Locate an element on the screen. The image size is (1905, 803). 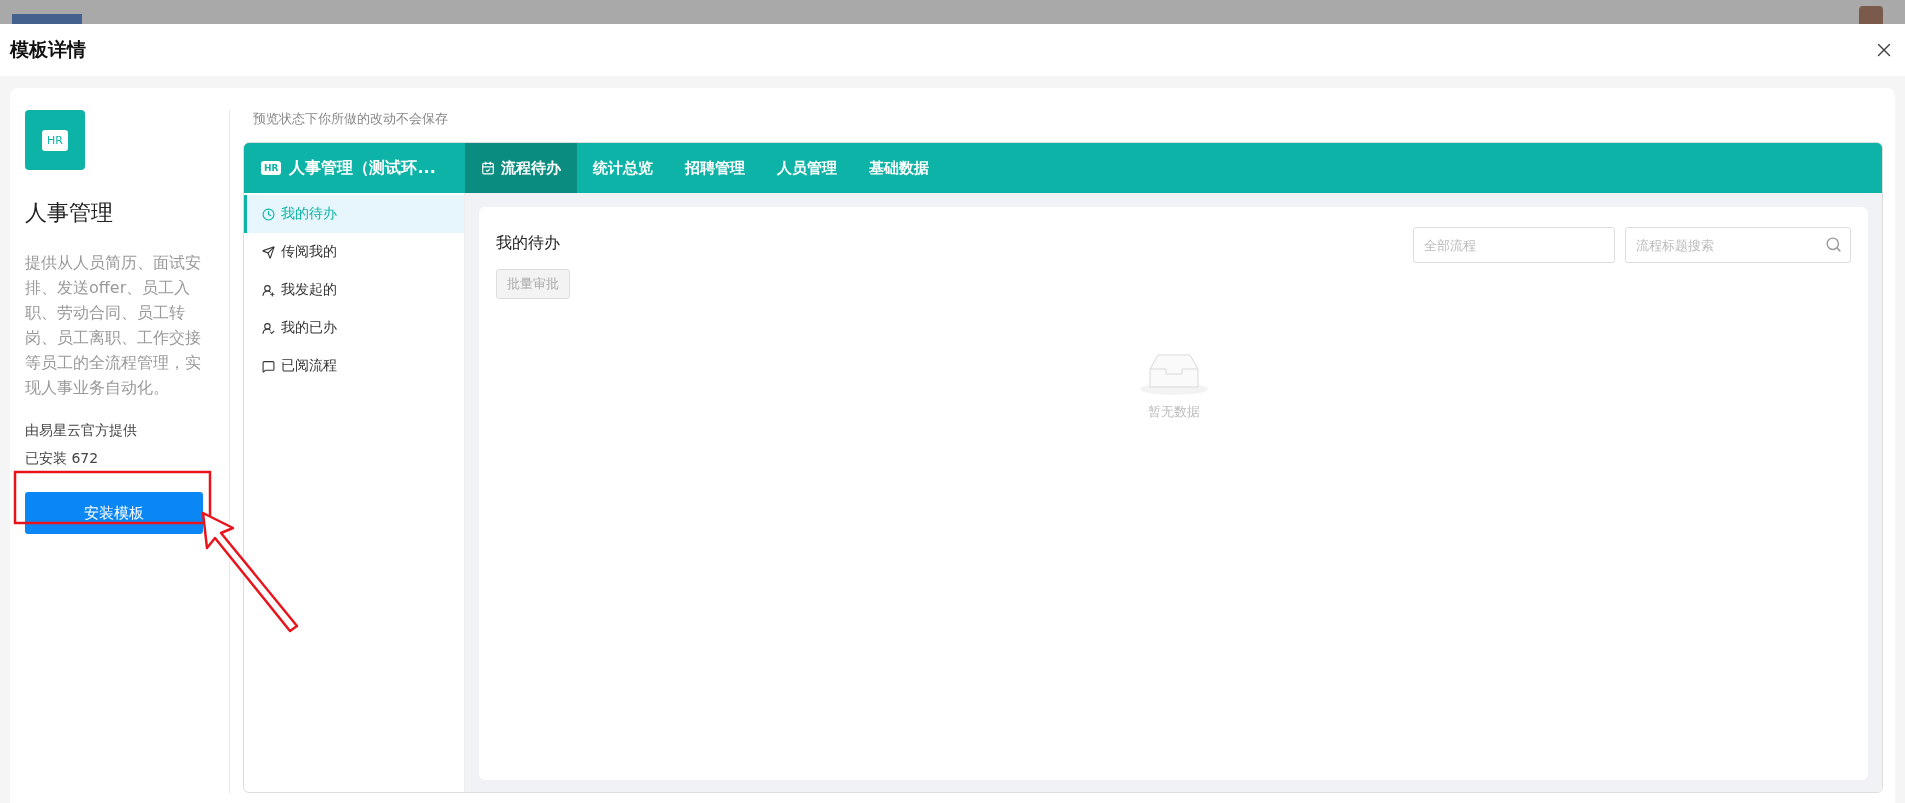
panel-title: 我的待办 is located at coordinates (528, 243).